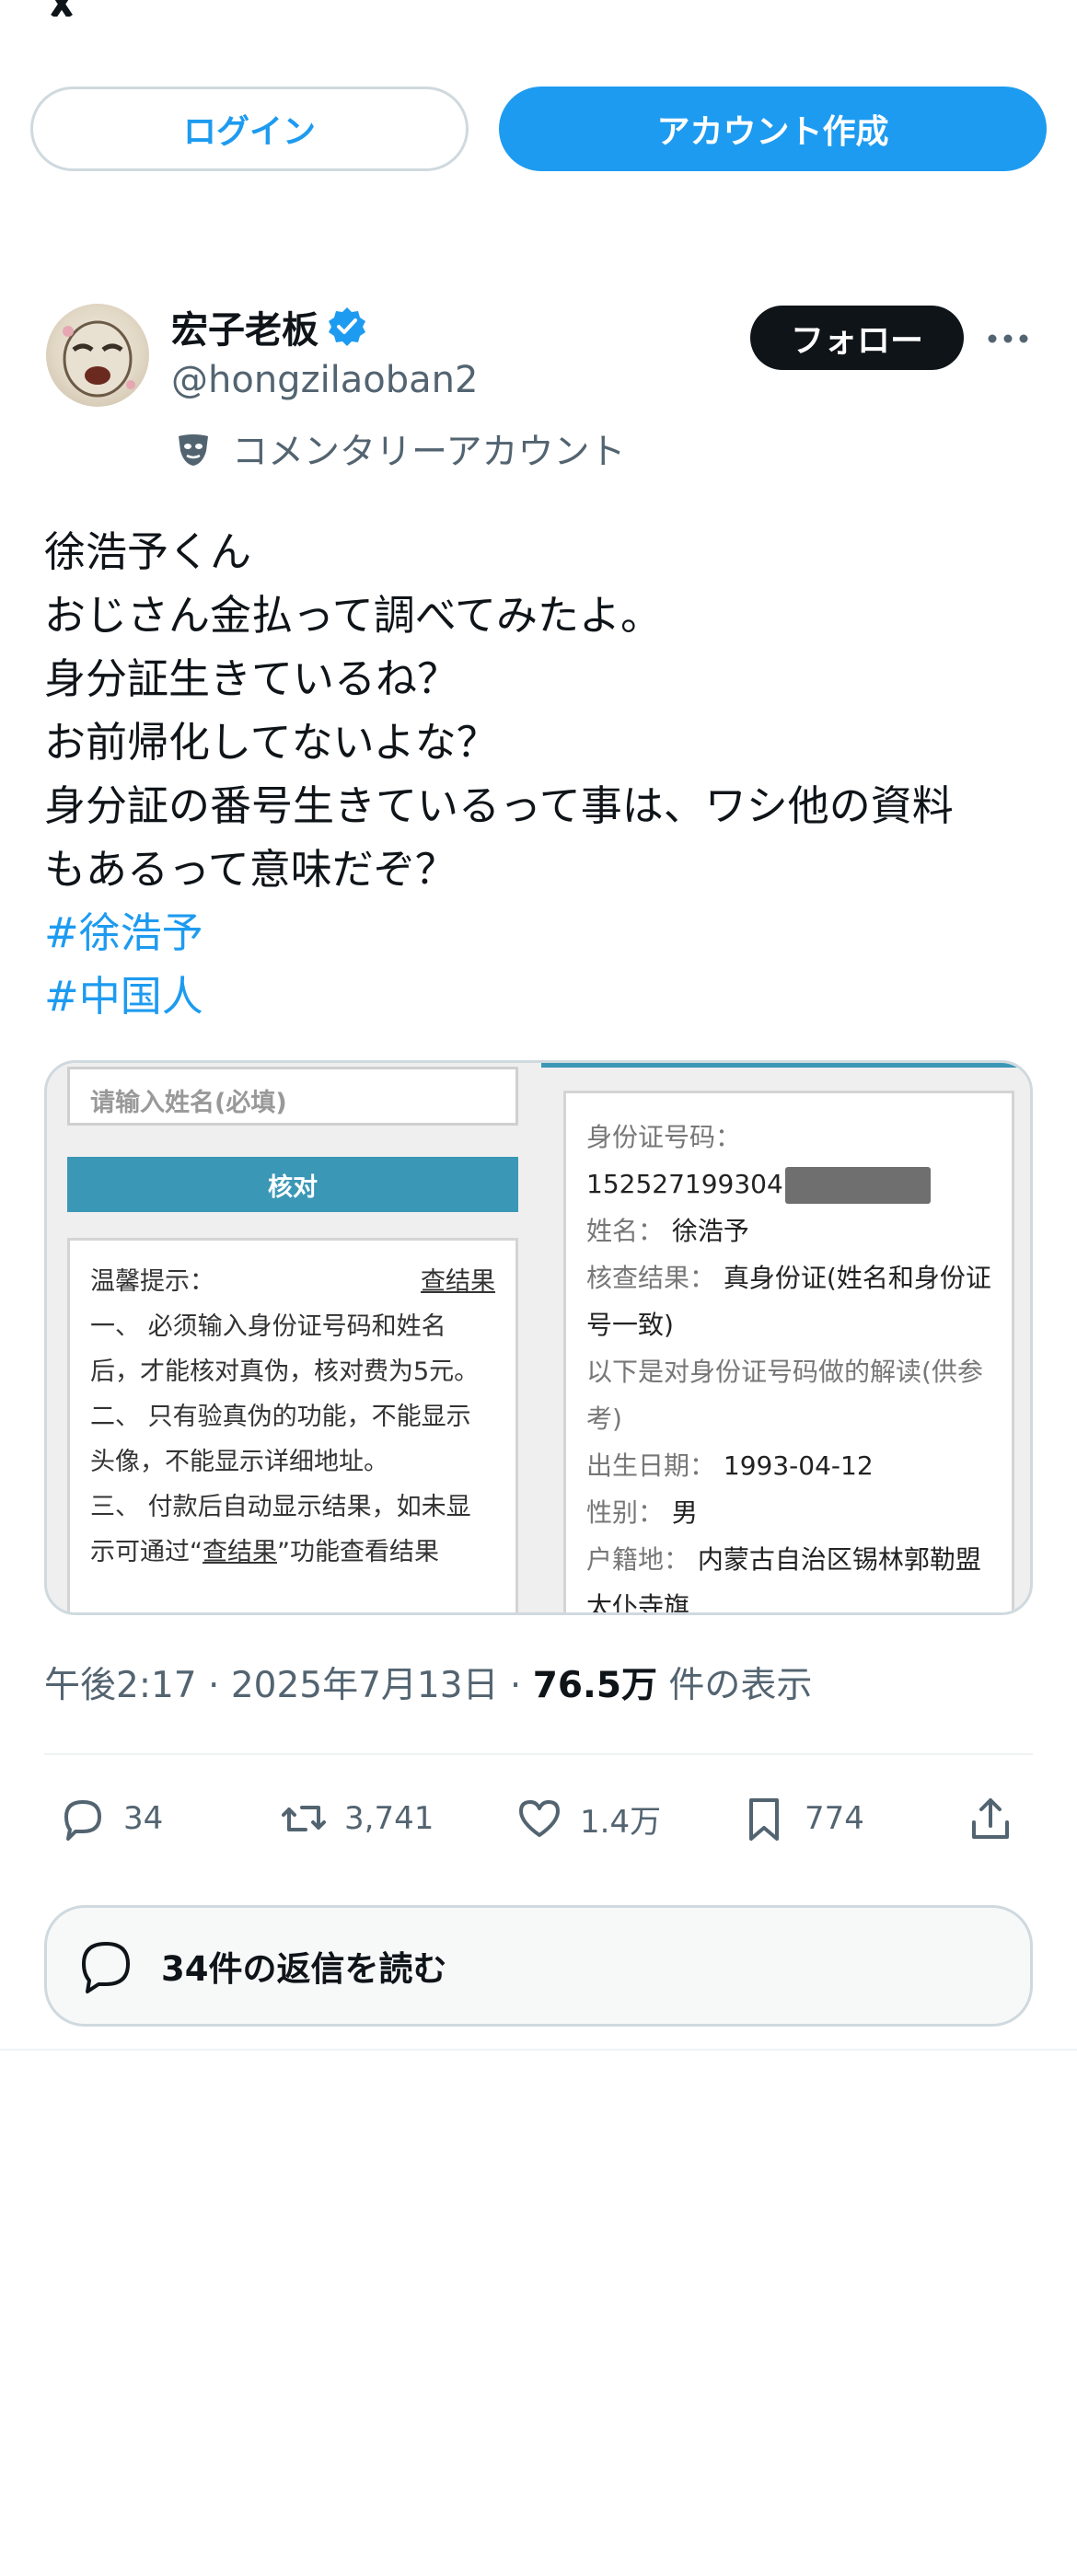 The image size is (1077, 2576). I want to click on name-input-field: 请输入姓名(必填), so click(292, 1096).